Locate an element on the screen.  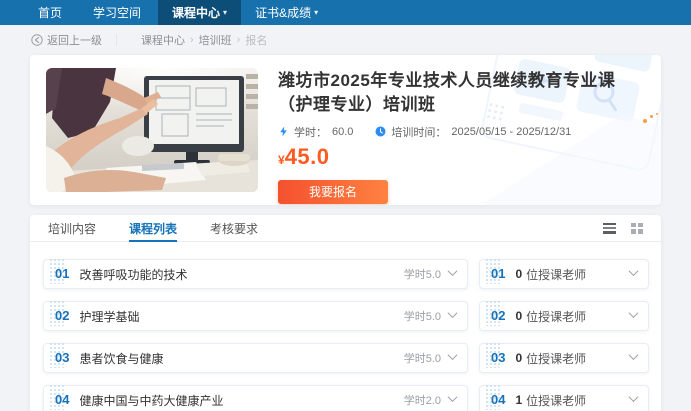
nav-item-label: 学习空间 is located at coordinates (117, 13).